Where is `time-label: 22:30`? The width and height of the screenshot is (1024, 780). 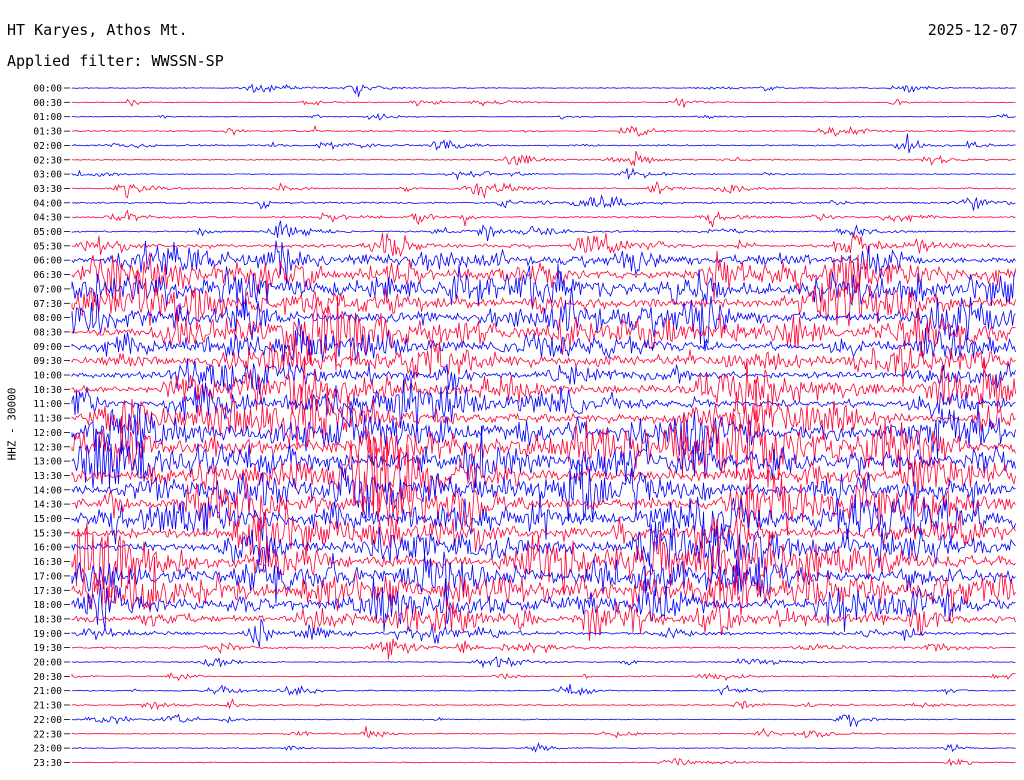 time-label: 22:30 is located at coordinates (47, 734).